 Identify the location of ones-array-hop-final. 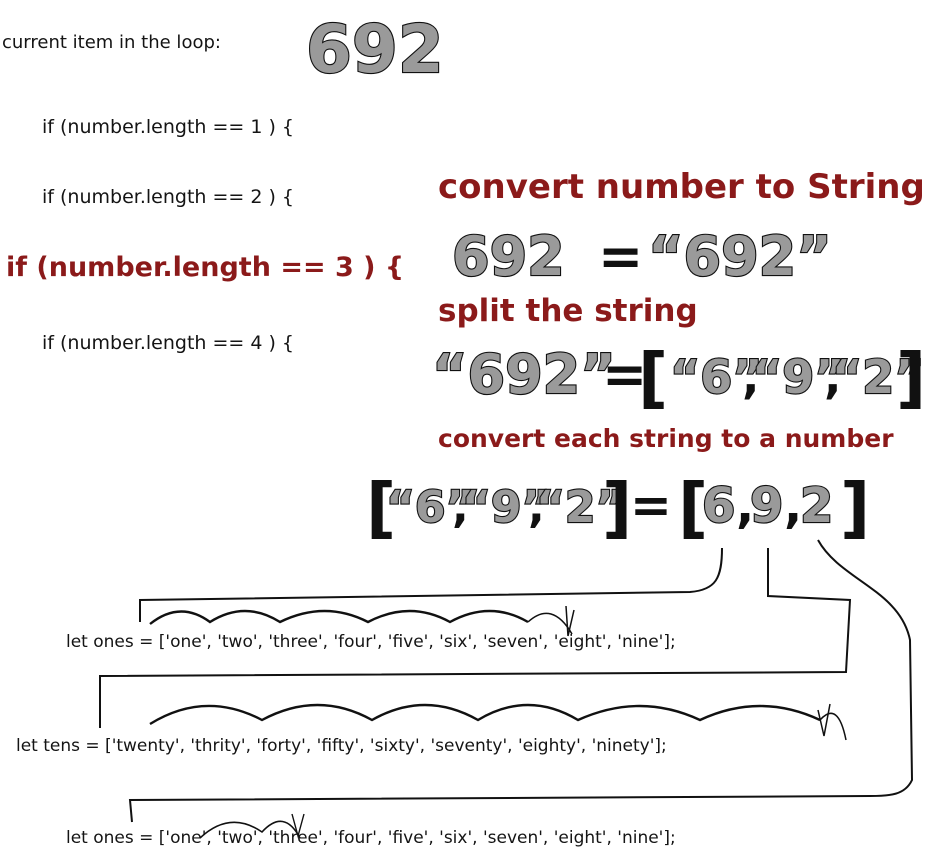
(550, 623).